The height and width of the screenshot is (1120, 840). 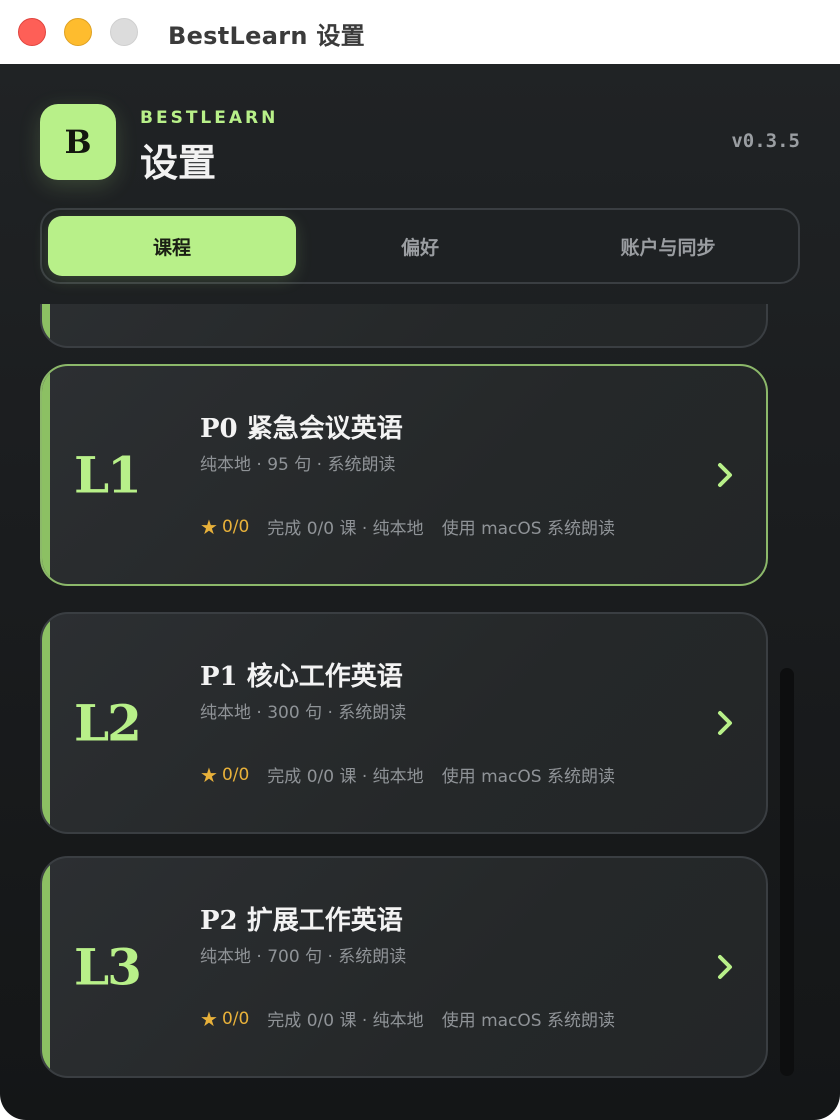 I want to click on course-level: L2, so click(x=108, y=723).